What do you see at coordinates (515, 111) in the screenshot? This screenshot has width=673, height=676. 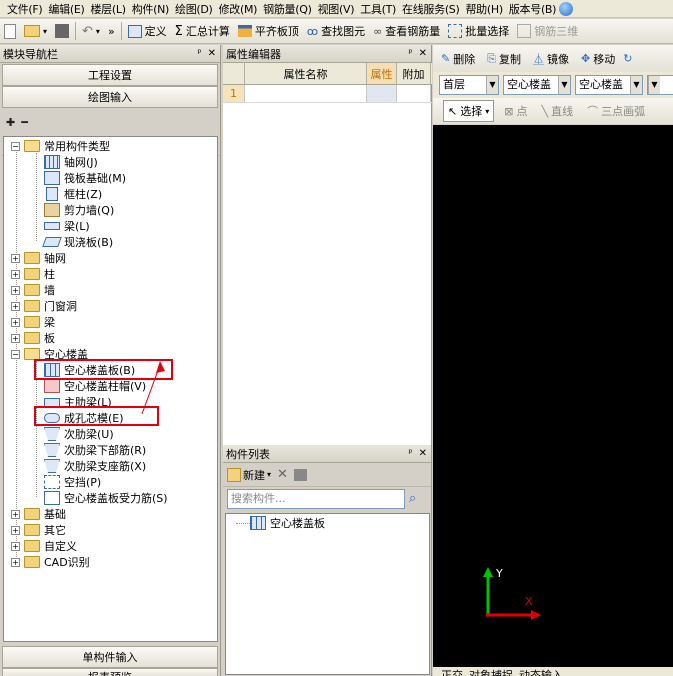 I see `point-tool-button: ⊠ 点` at bounding box center [515, 111].